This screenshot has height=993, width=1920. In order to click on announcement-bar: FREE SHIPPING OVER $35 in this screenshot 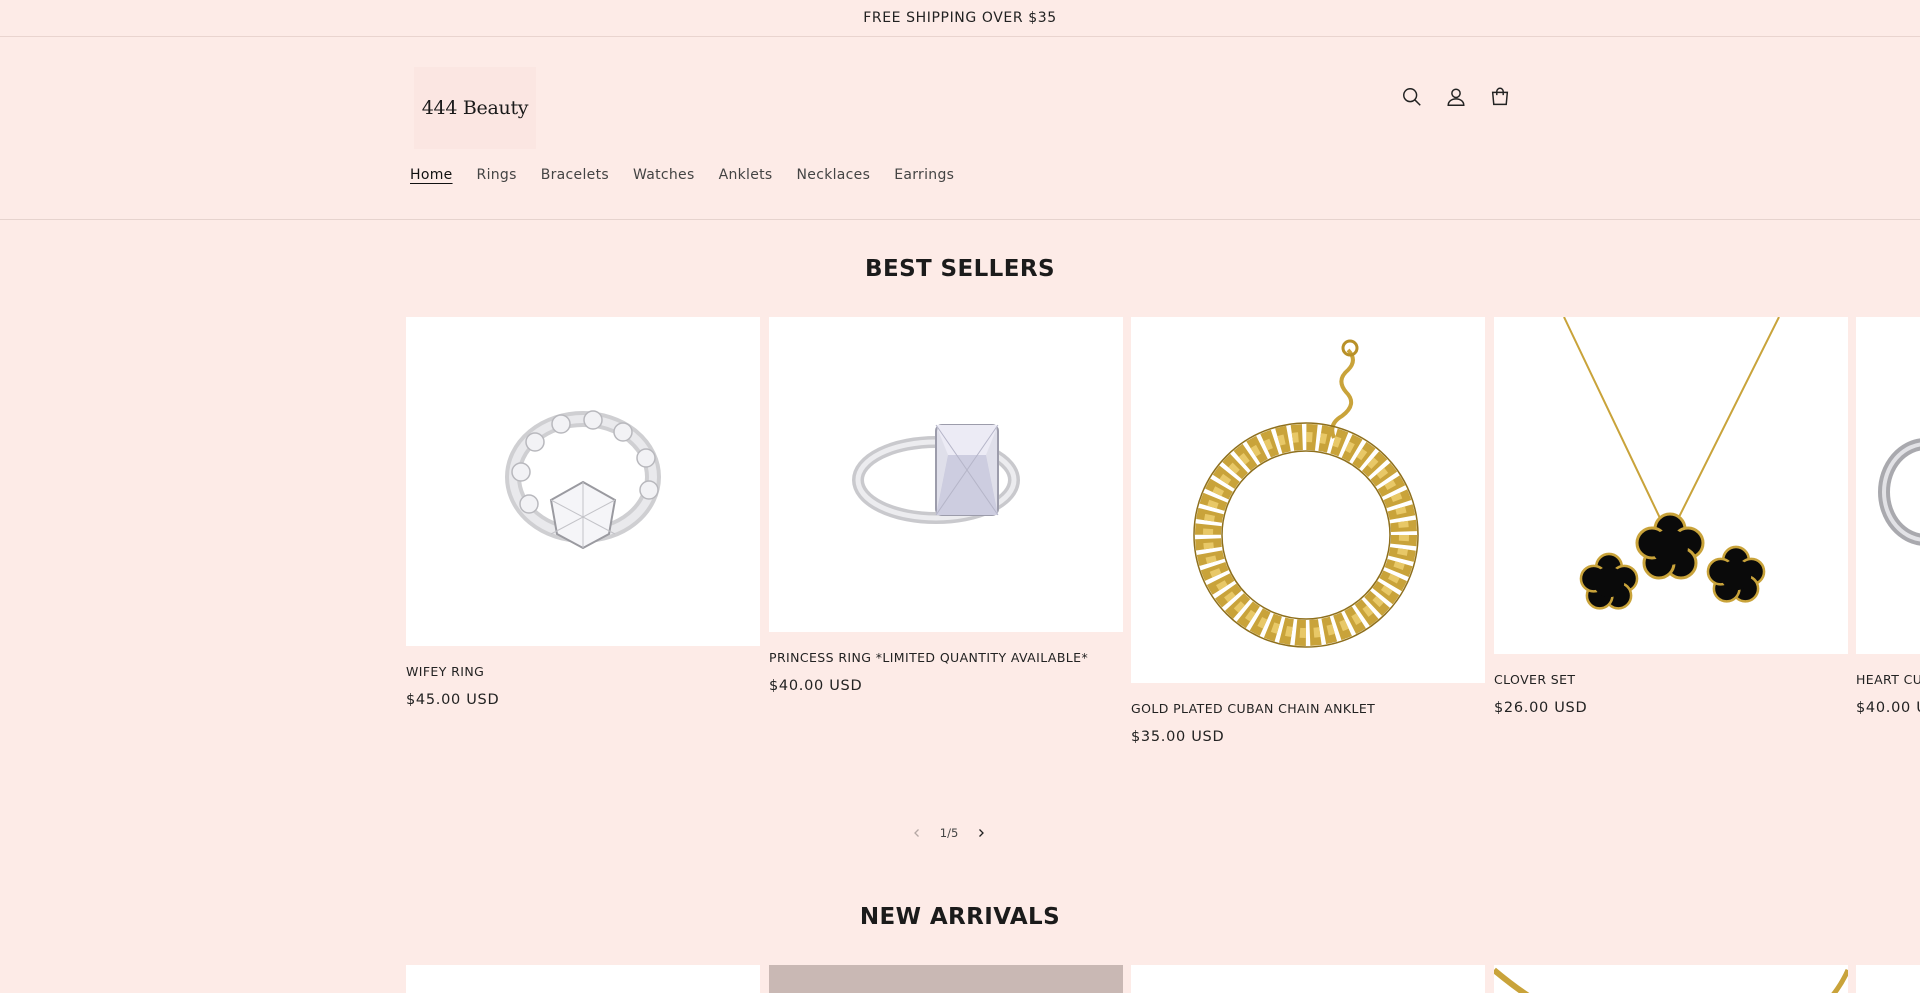, I will do `click(960, 18)`.